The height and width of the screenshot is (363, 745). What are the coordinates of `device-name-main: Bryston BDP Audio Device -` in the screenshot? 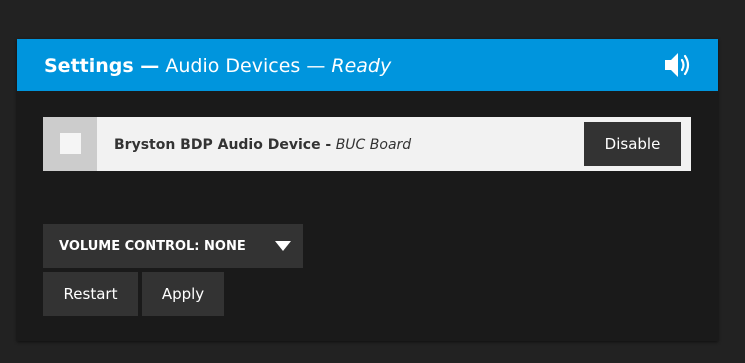 It's located at (223, 145).